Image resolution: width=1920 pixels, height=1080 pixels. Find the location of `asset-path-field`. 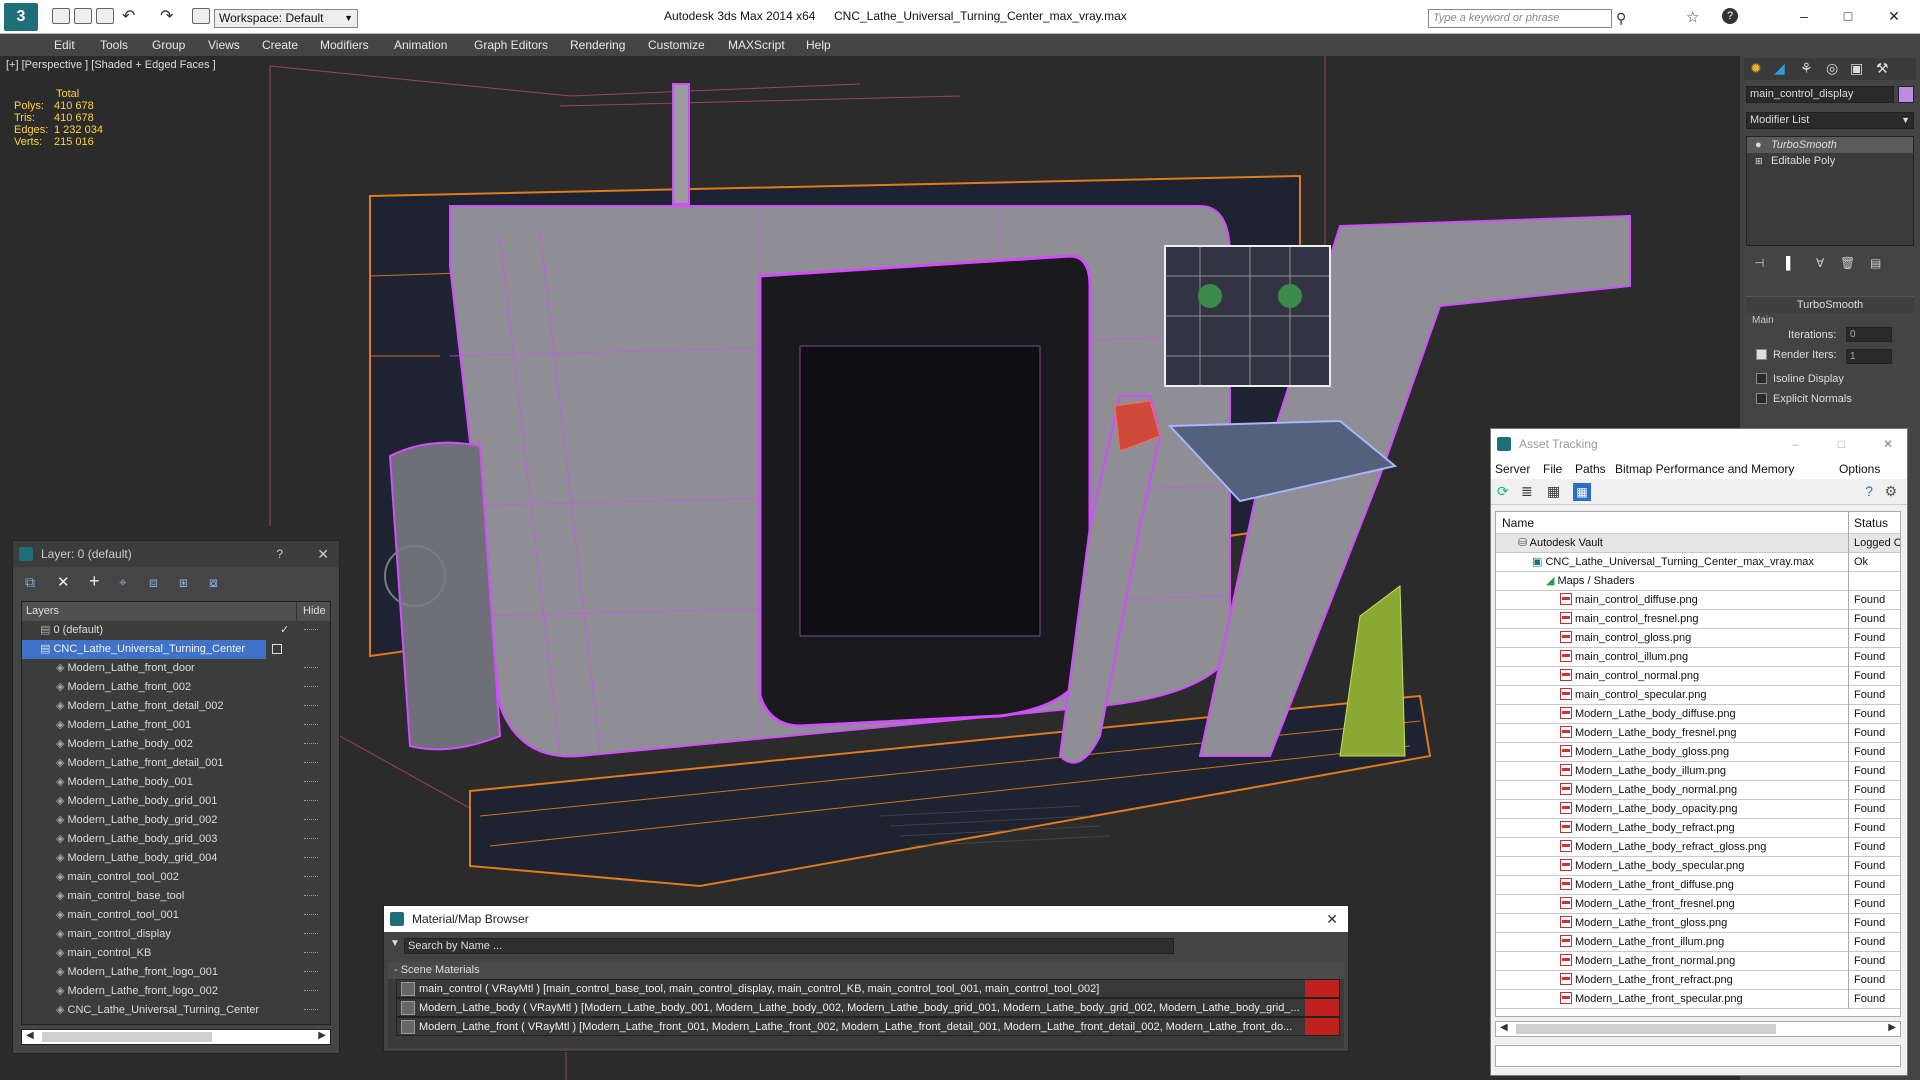

asset-path-field is located at coordinates (1698, 1056).